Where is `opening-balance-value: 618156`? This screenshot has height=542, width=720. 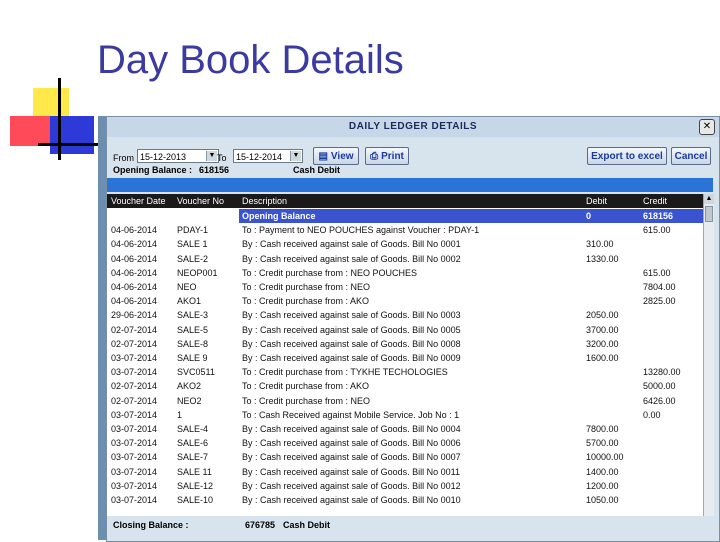 opening-balance-value: 618156 is located at coordinates (214, 170).